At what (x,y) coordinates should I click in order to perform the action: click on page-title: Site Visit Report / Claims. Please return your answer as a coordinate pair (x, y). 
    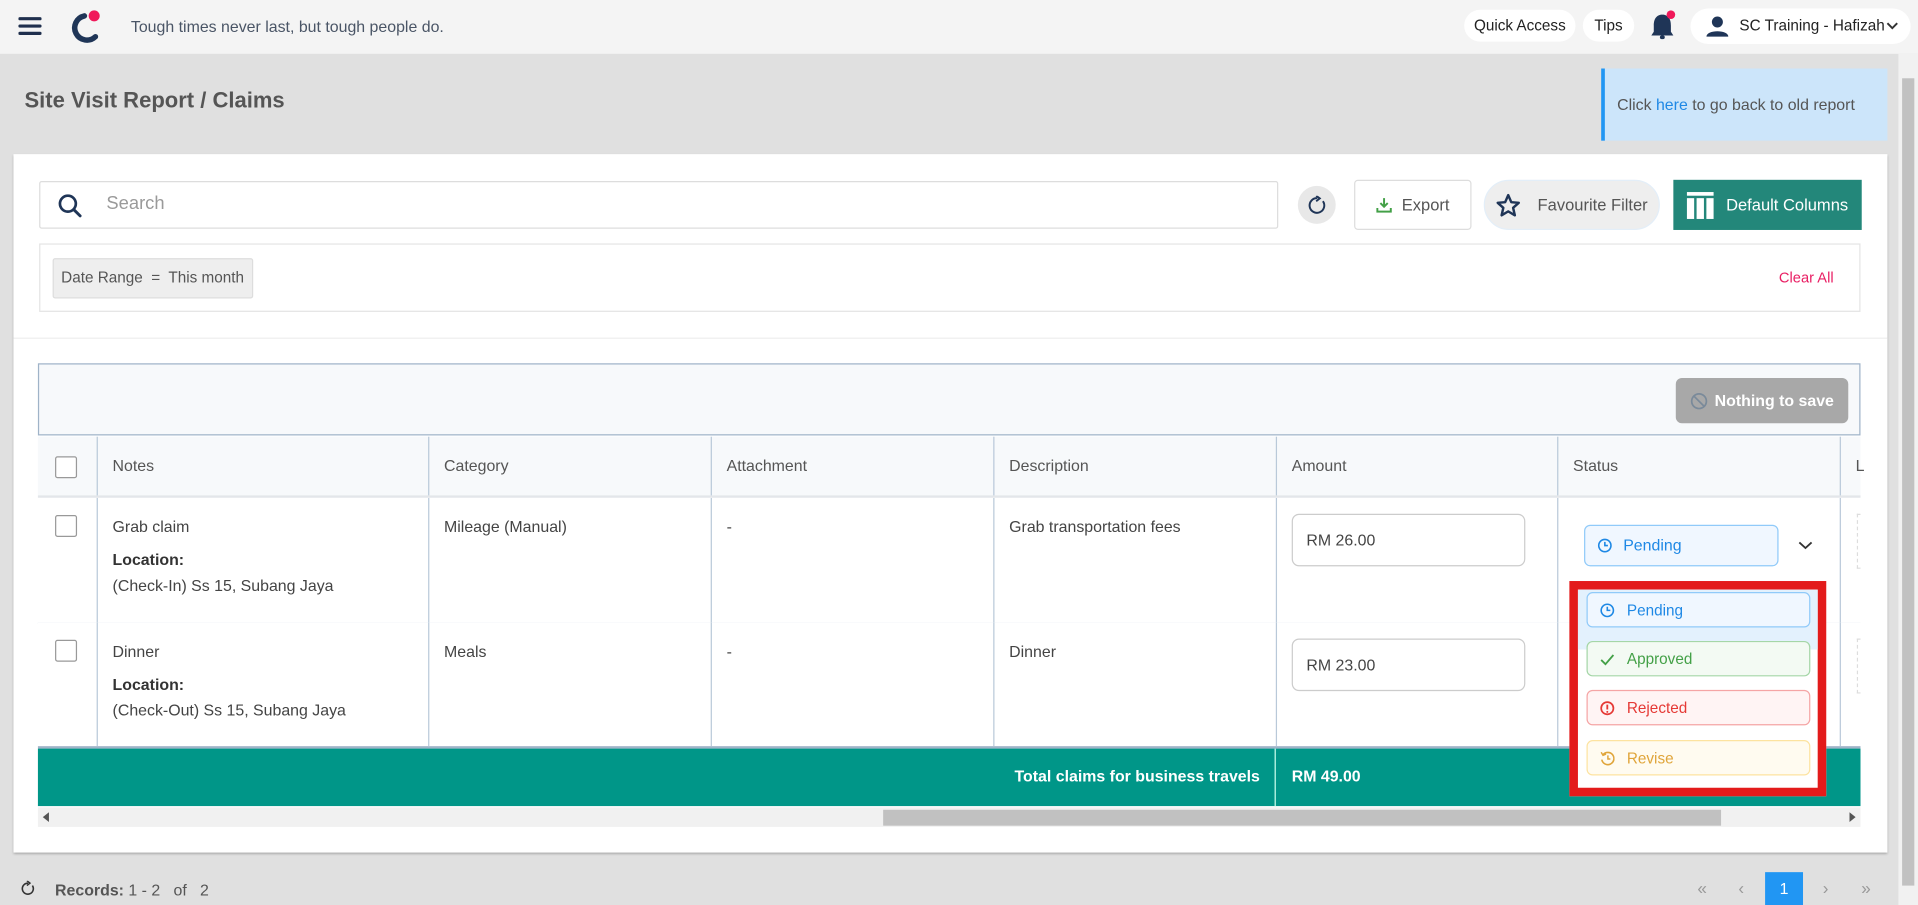
    Looking at the image, I should click on (154, 100).